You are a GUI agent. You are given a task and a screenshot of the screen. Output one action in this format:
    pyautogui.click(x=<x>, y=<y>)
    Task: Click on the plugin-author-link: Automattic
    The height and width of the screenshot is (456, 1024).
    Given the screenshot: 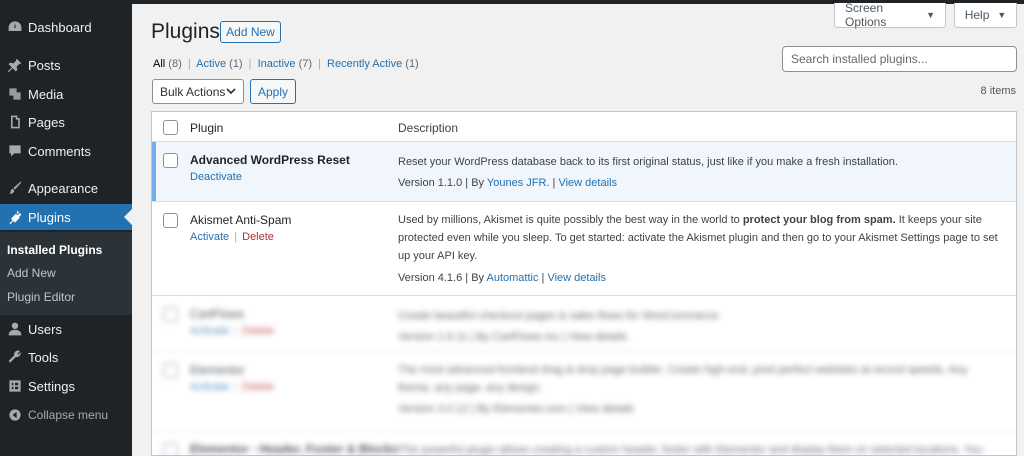 What is the action you would take?
    pyautogui.click(x=513, y=278)
    